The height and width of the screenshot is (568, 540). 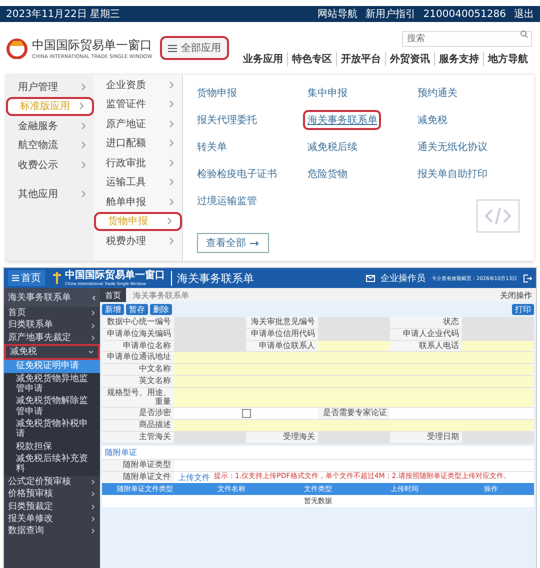 I want to click on sidebar-item: 报关单修改, so click(x=52, y=519).